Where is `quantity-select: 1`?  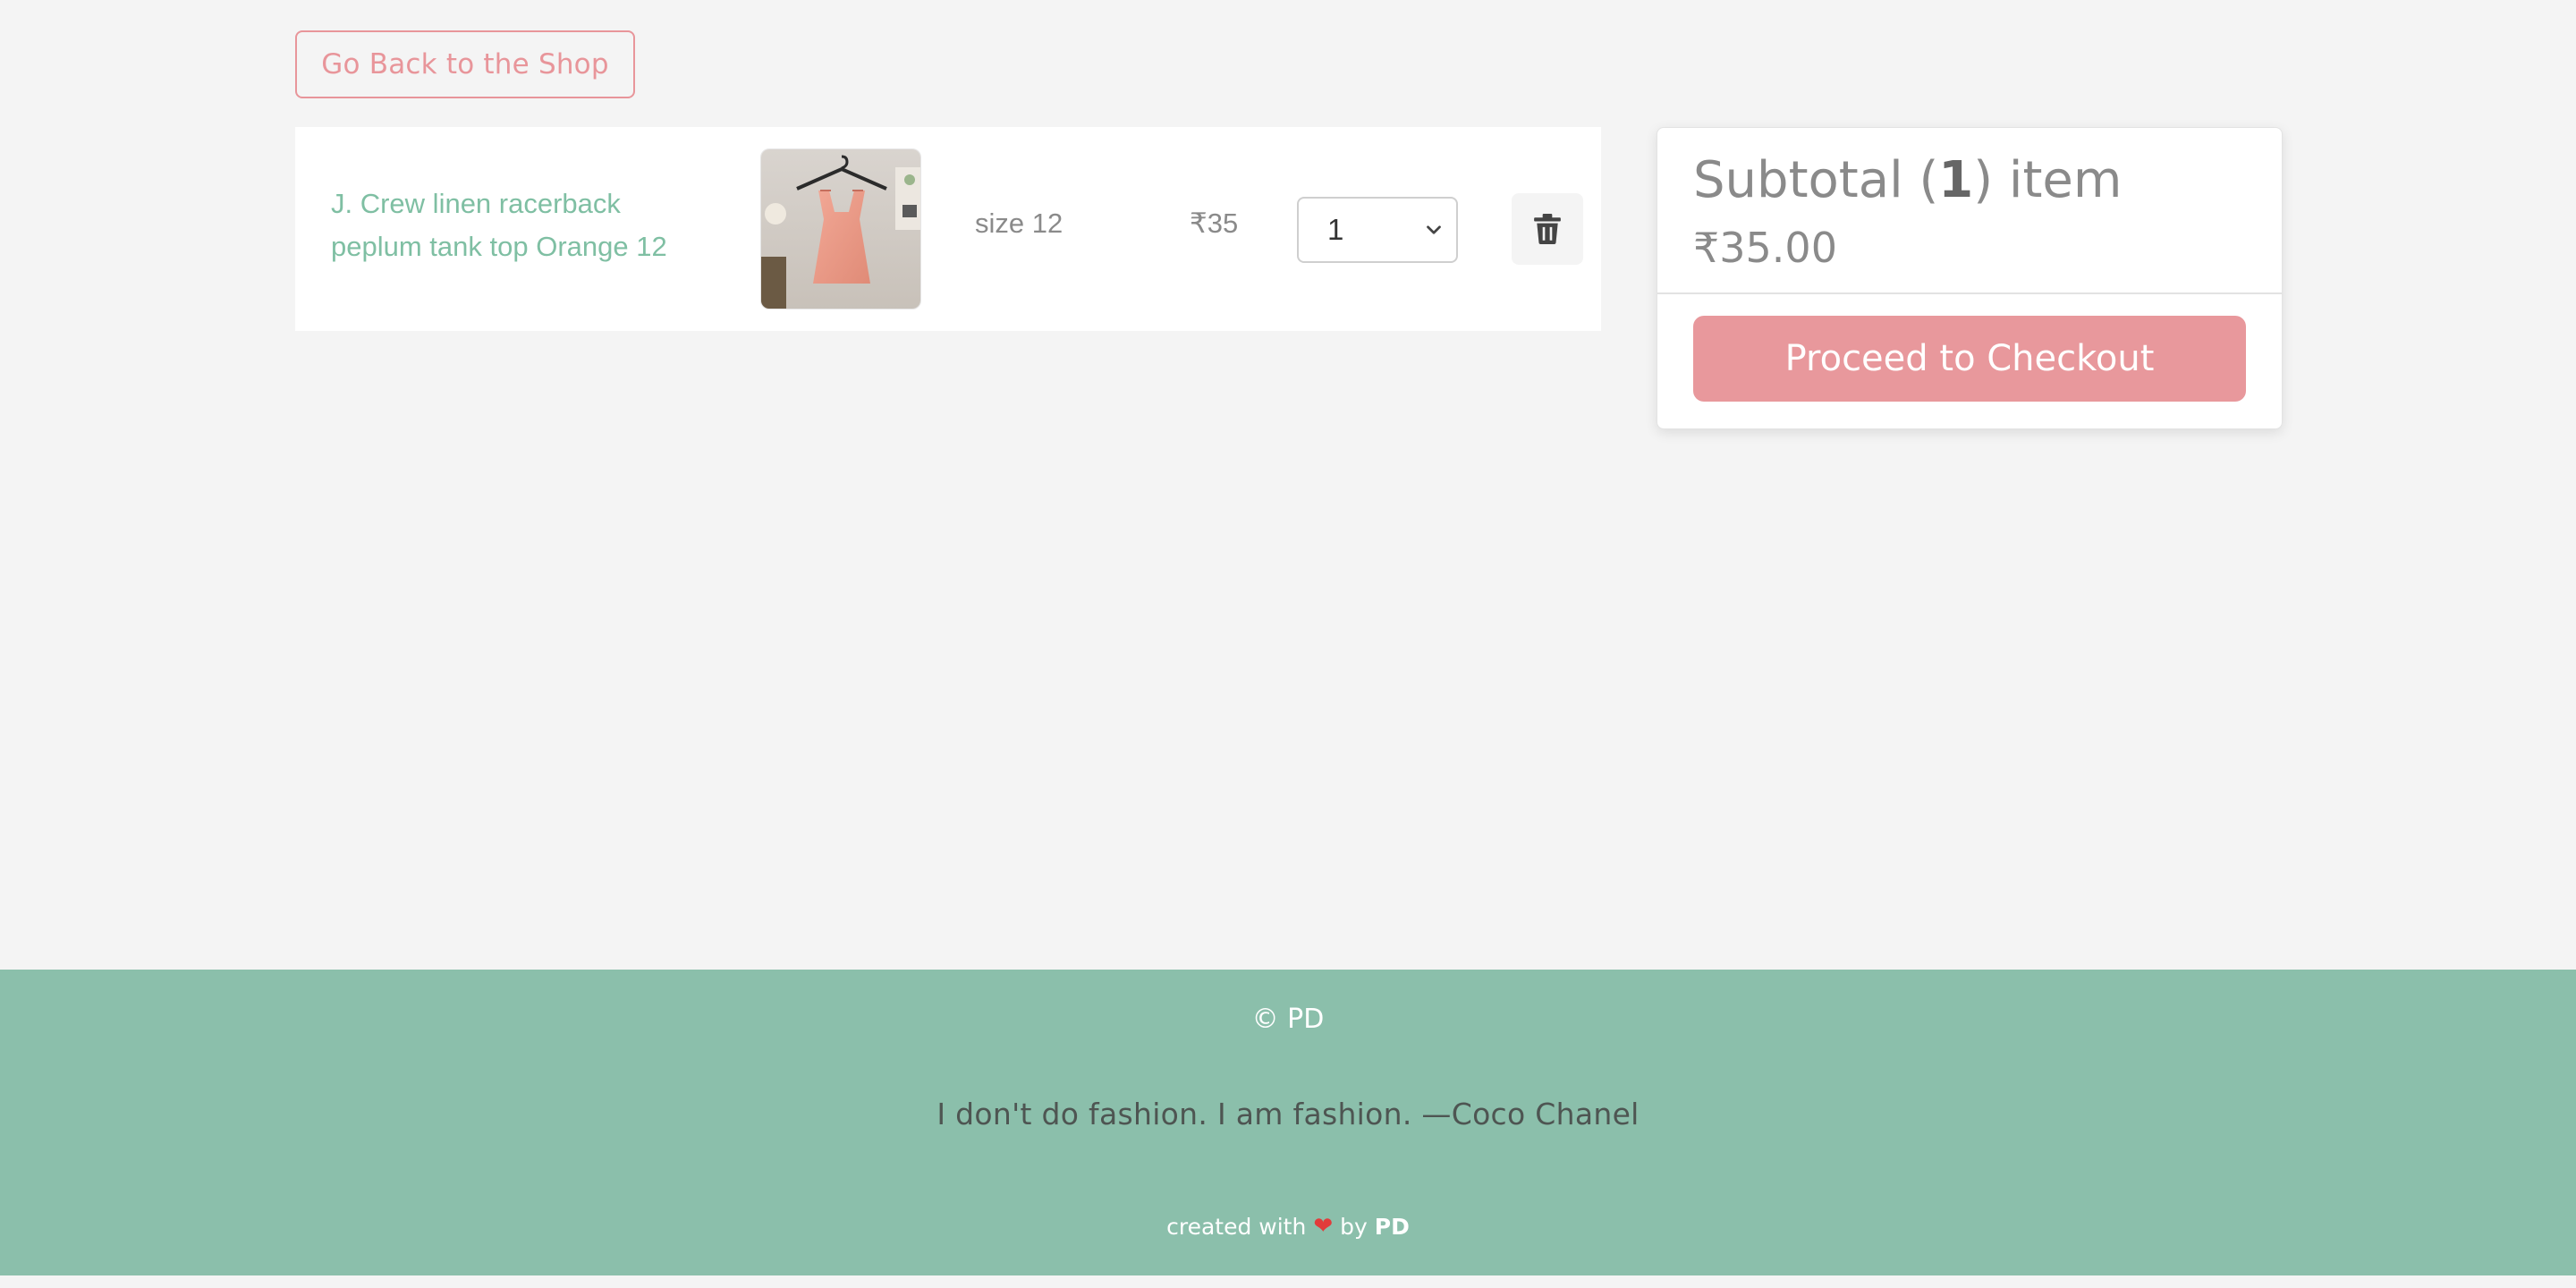 quantity-select: 1 is located at coordinates (1377, 230).